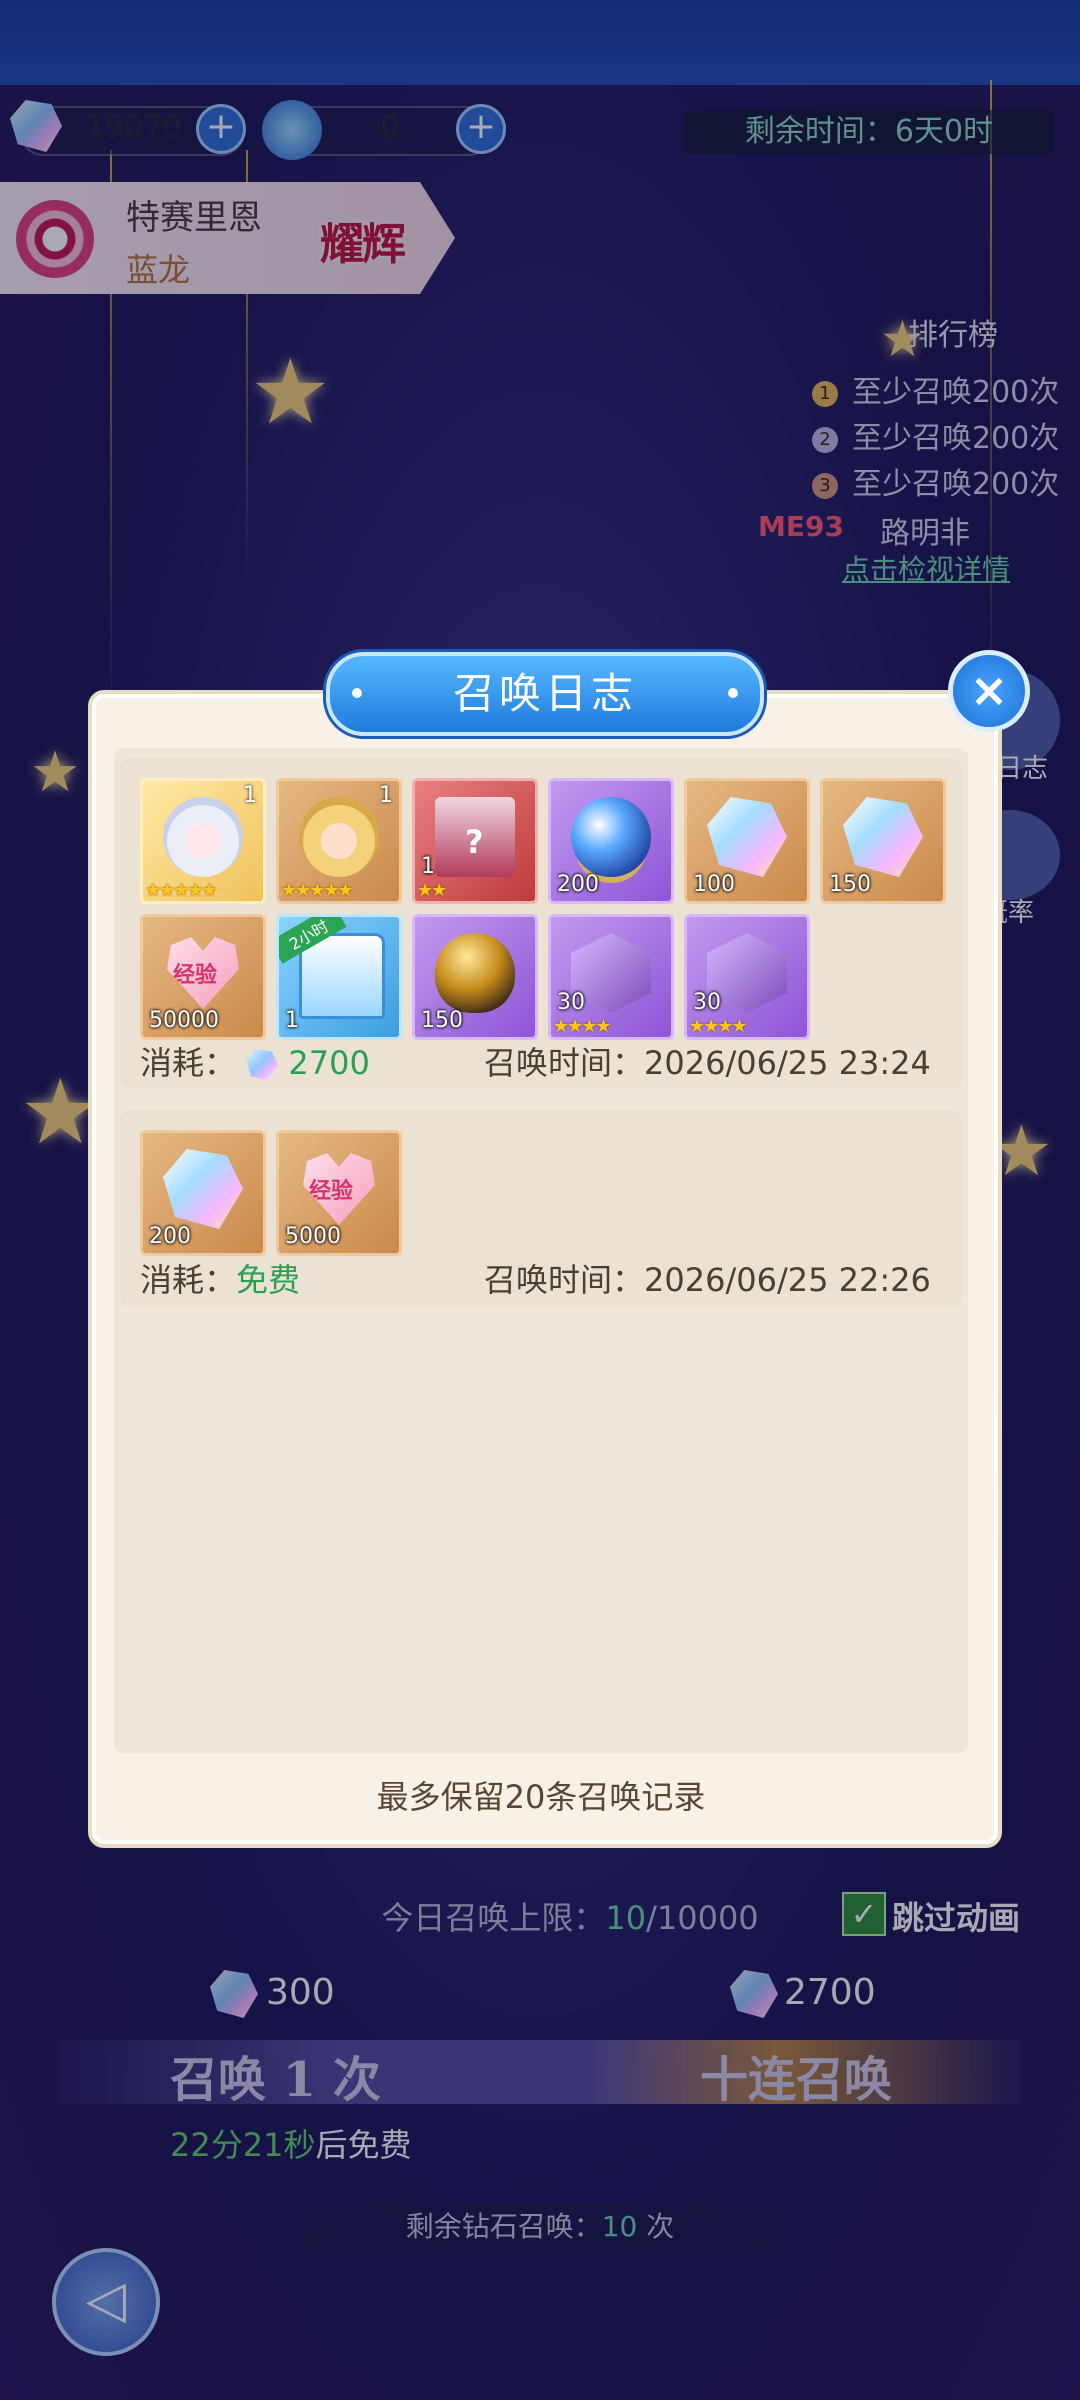 This screenshot has height=2400, width=1080. I want to click on star-rating: ★★, so click(432, 890).